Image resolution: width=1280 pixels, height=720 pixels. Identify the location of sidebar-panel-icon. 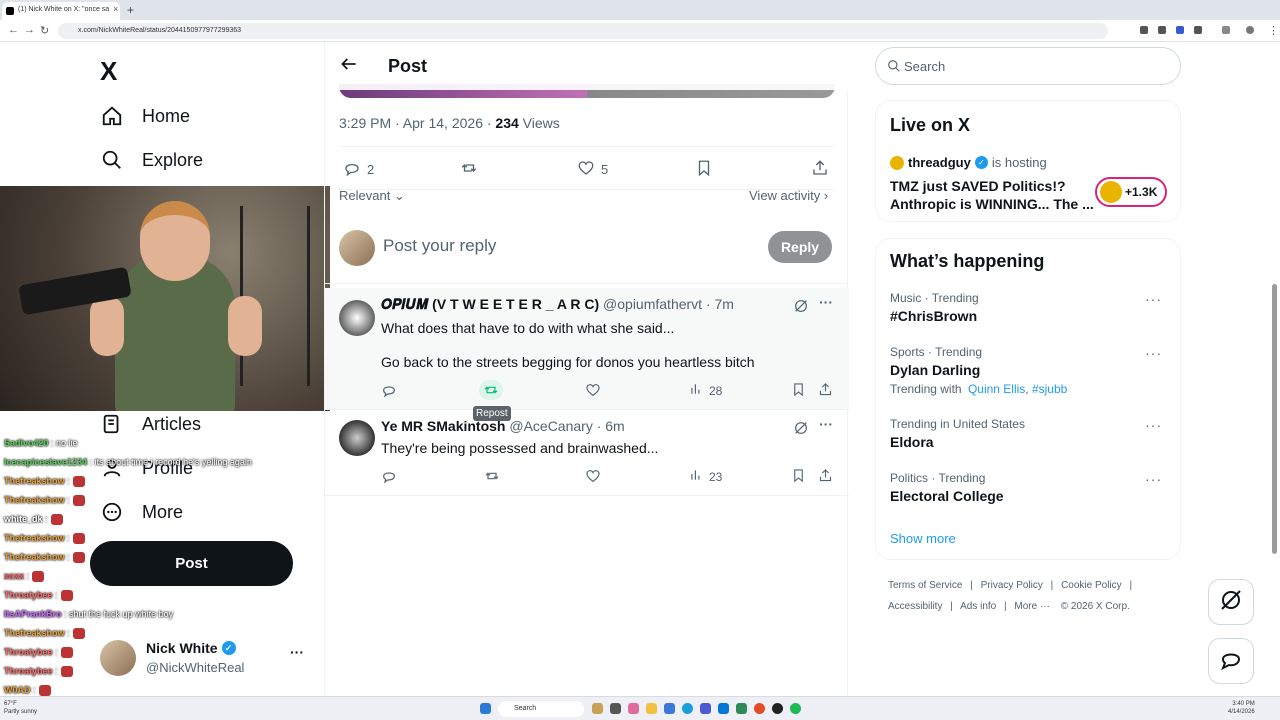
(1226, 30).